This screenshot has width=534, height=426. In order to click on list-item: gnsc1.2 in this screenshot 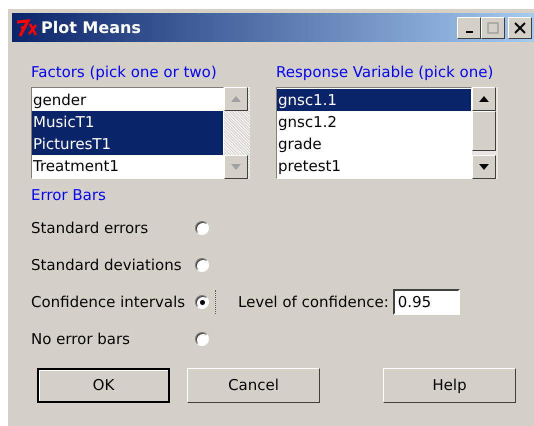, I will do `click(374, 122)`.